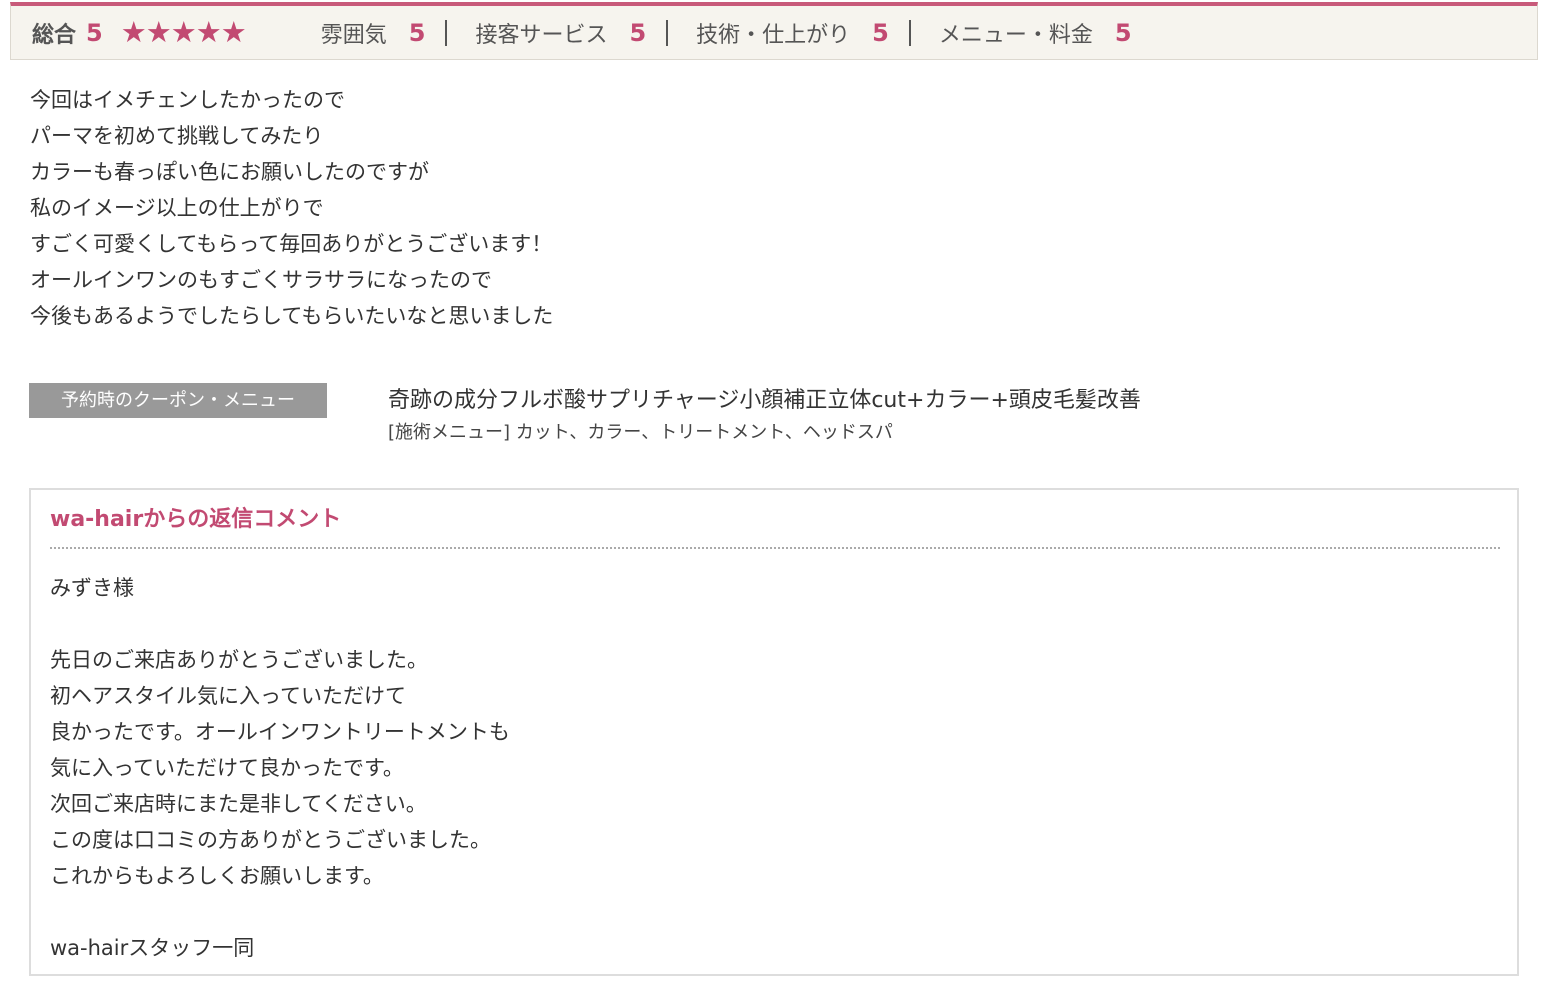 The image size is (1557, 990). Describe the element at coordinates (541, 35) in the screenshot. I see `category-label: 接客サービス` at that location.